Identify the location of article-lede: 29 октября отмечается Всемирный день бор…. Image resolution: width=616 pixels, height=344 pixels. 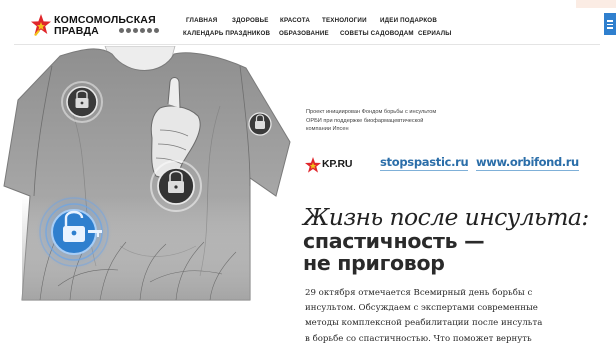
(424, 316).